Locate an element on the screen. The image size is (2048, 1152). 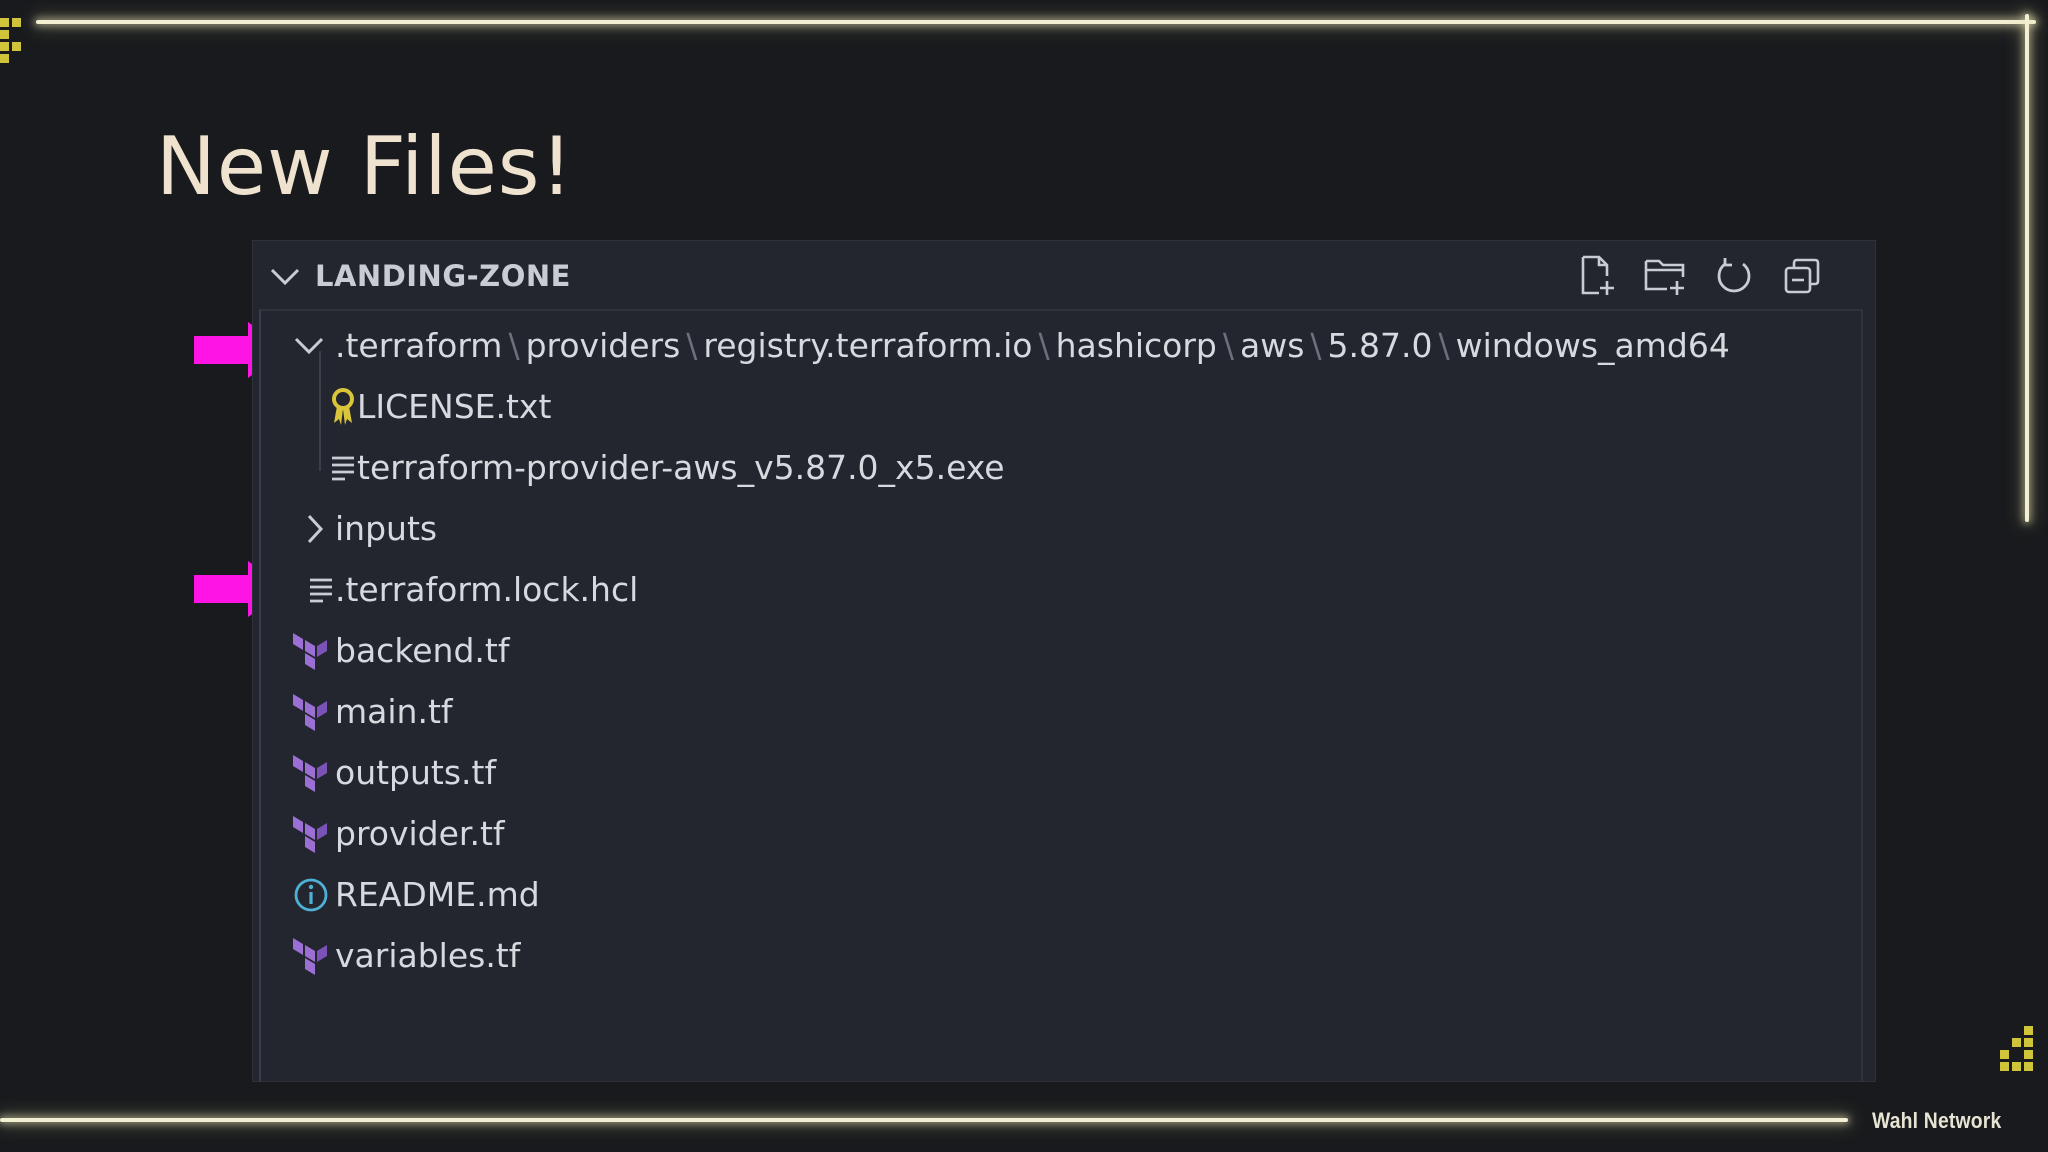
file-label: README.md is located at coordinates (437, 894).